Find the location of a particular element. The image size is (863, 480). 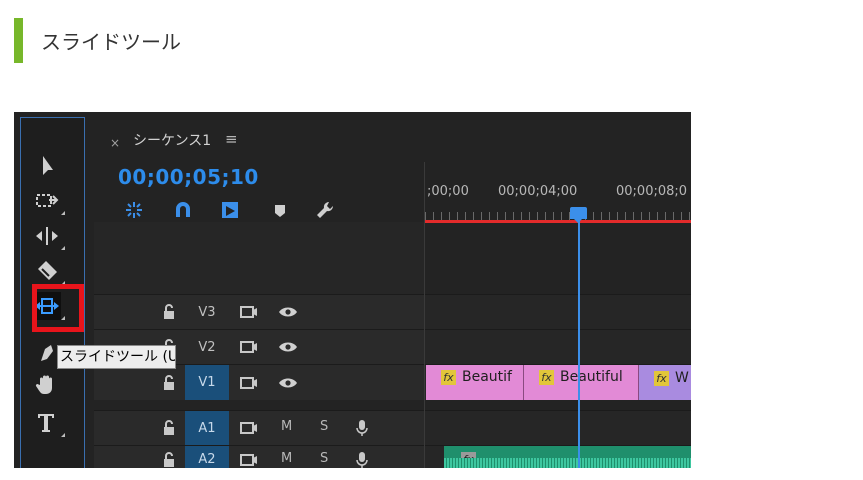

linked-selection-icon is located at coordinates (230, 210).